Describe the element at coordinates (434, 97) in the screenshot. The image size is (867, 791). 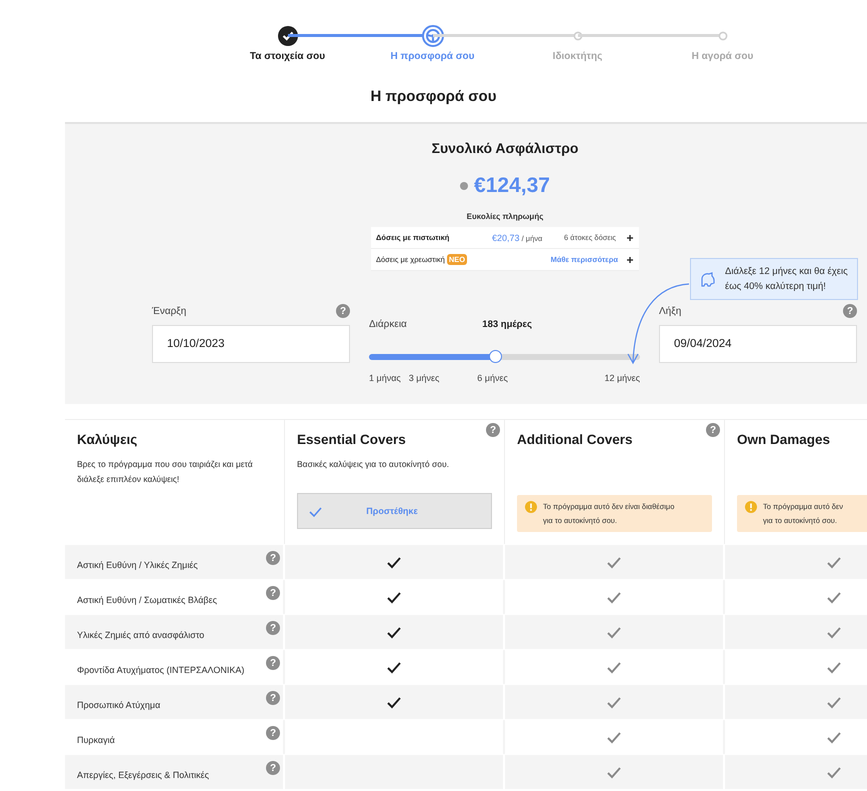
I see `page-title: Η προσφορά σου` at that location.